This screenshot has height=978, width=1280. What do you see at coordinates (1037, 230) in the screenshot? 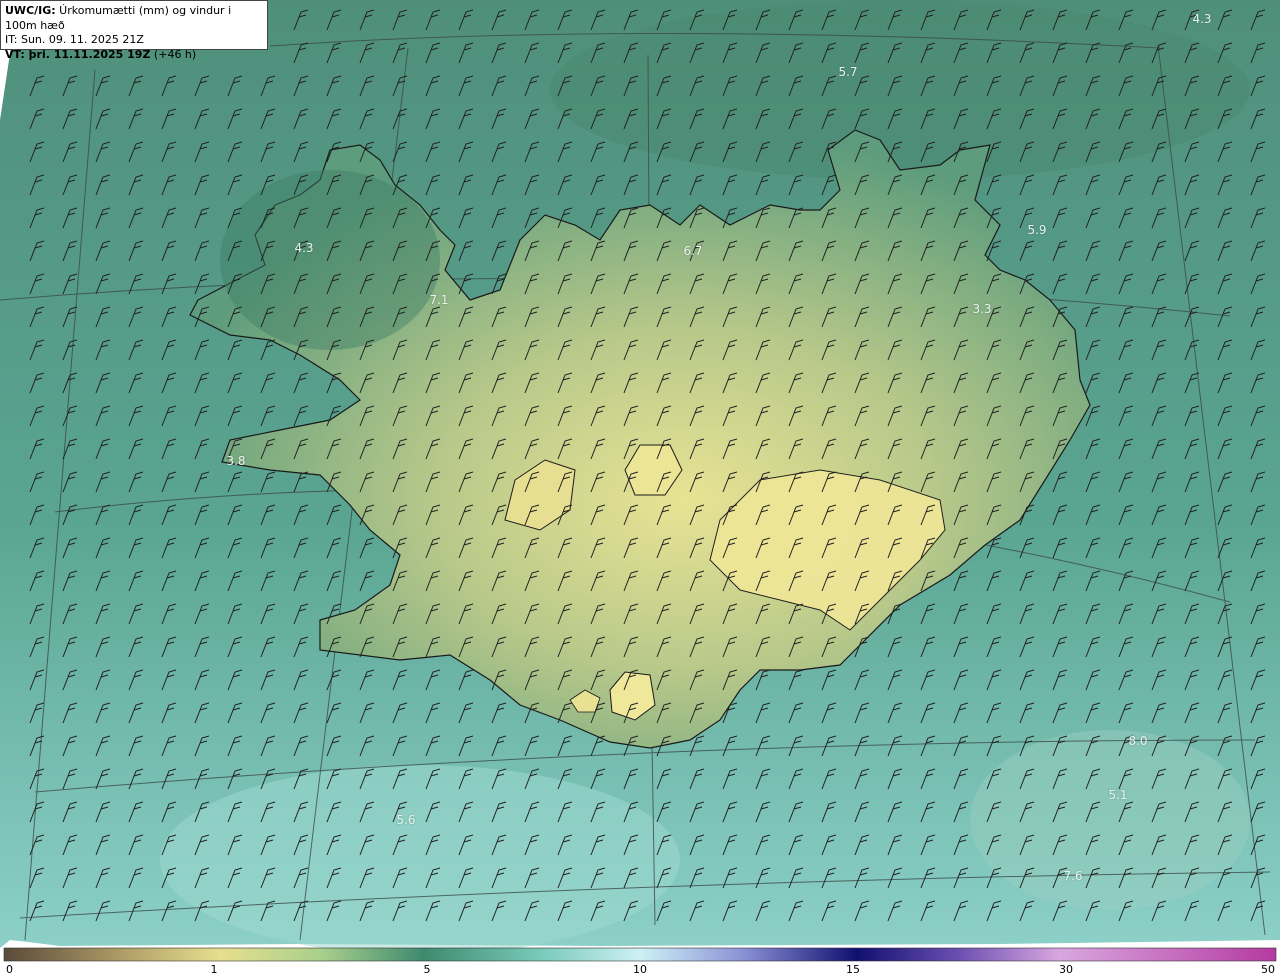
I see `value-label: 5.9` at bounding box center [1037, 230].